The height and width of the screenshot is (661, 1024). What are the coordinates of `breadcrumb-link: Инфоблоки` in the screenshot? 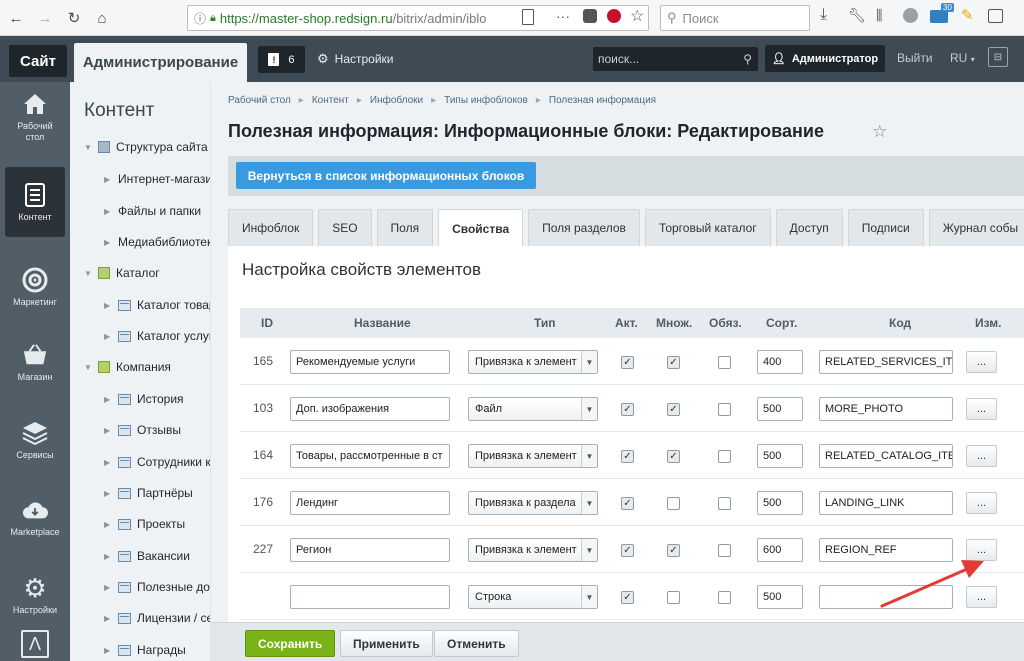 It's located at (396, 100).